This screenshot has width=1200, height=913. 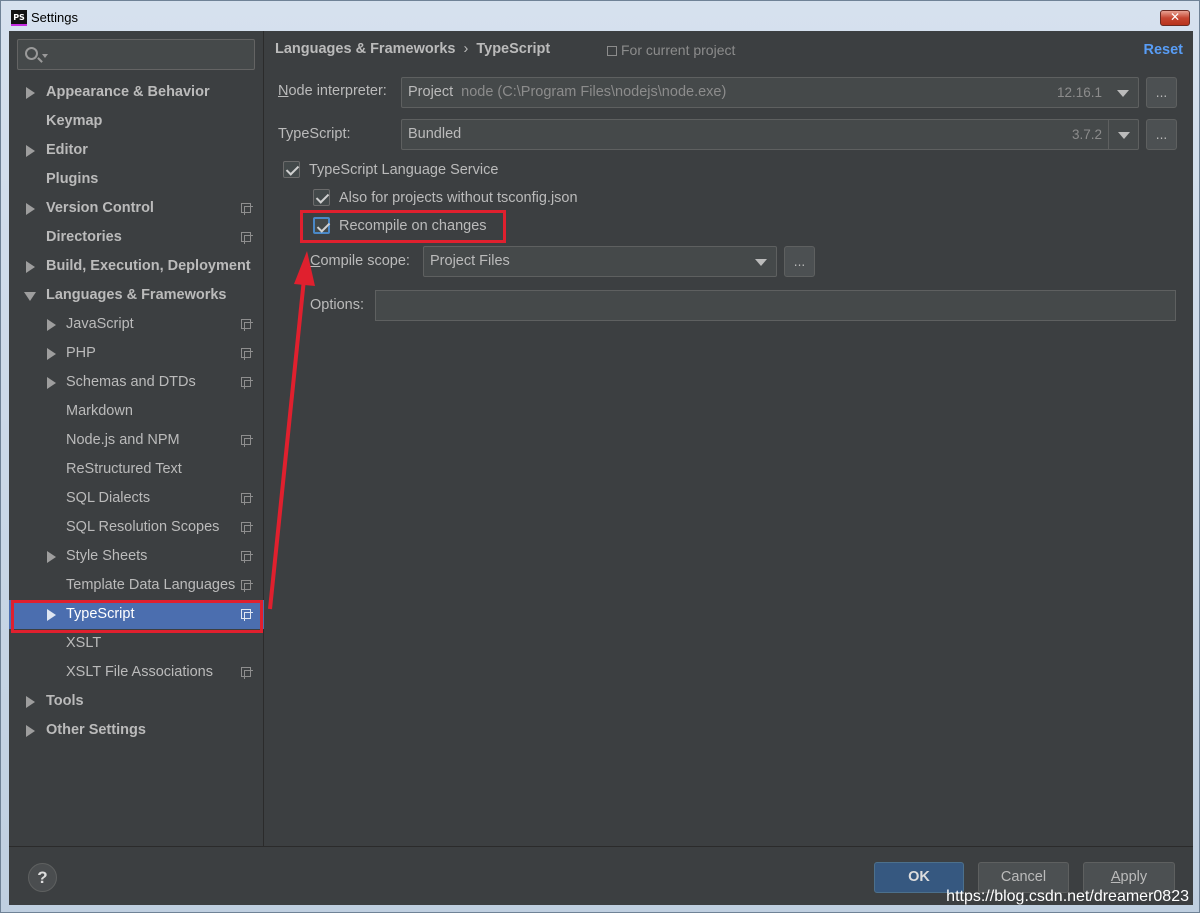 I want to click on typescript-value: Bundled, so click(x=435, y=134).